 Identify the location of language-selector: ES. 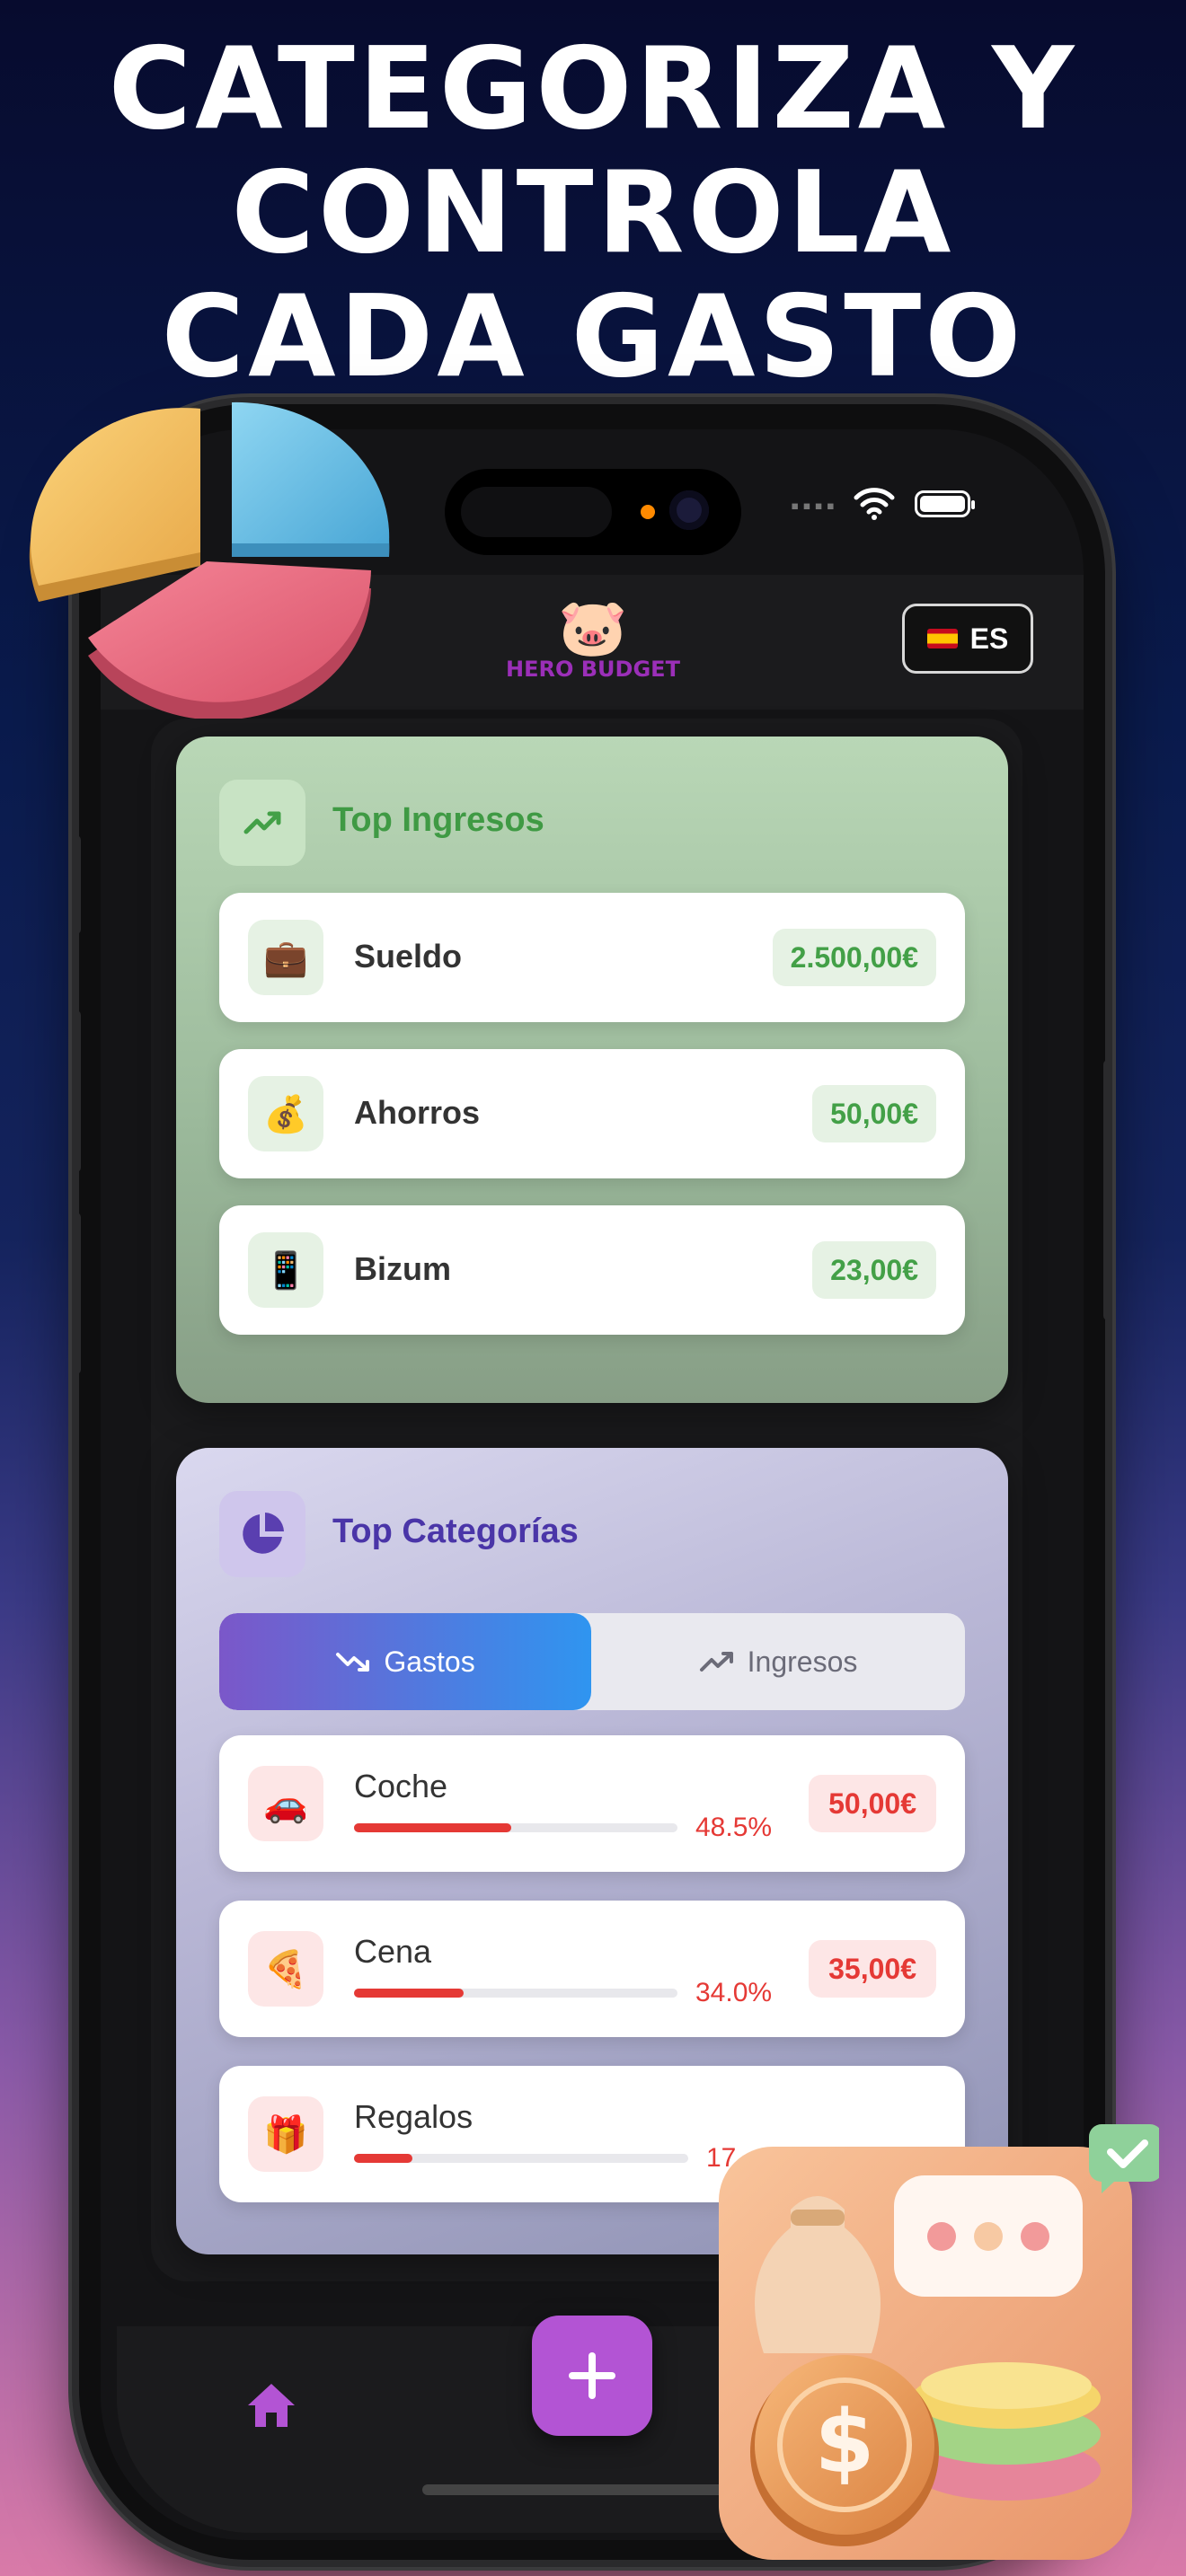
(967, 639).